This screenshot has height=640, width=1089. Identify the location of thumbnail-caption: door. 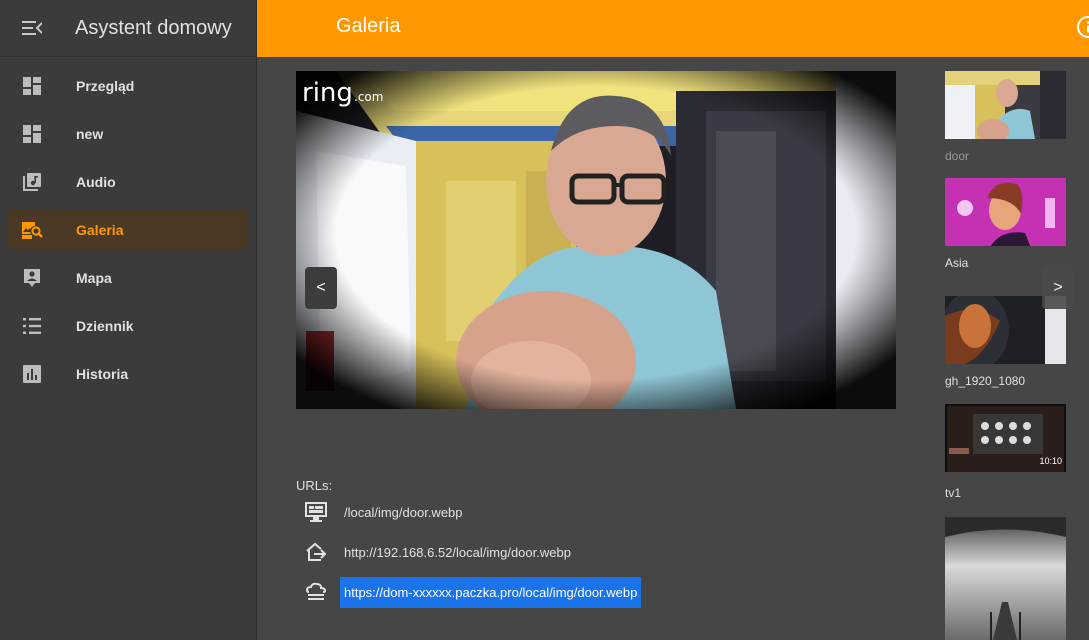
(957, 156).